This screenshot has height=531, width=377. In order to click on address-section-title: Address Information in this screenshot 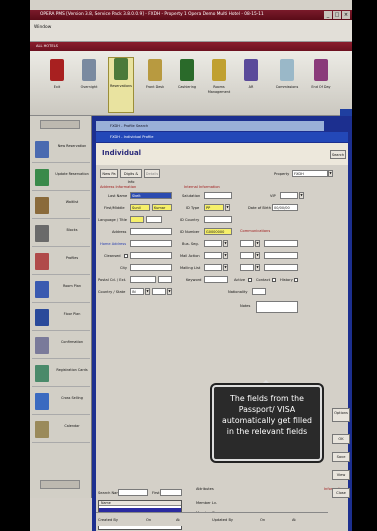, I will do `click(118, 187)`.